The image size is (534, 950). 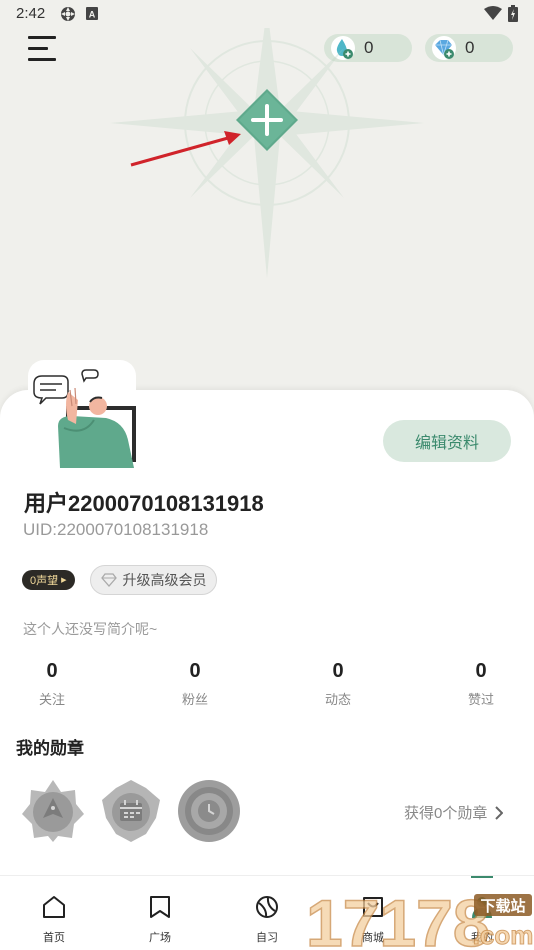 What do you see at coordinates (482, 907) in the screenshot?
I see `profile-icon` at bounding box center [482, 907].